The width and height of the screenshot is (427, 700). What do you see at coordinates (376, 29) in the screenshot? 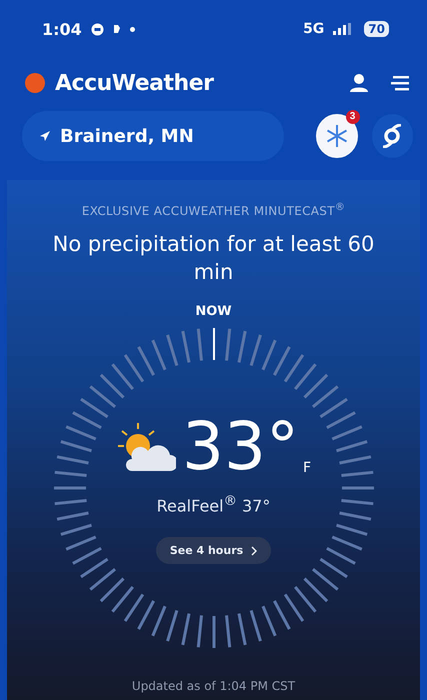
I see `battery-level: 70` at bounding box center [376, 29].